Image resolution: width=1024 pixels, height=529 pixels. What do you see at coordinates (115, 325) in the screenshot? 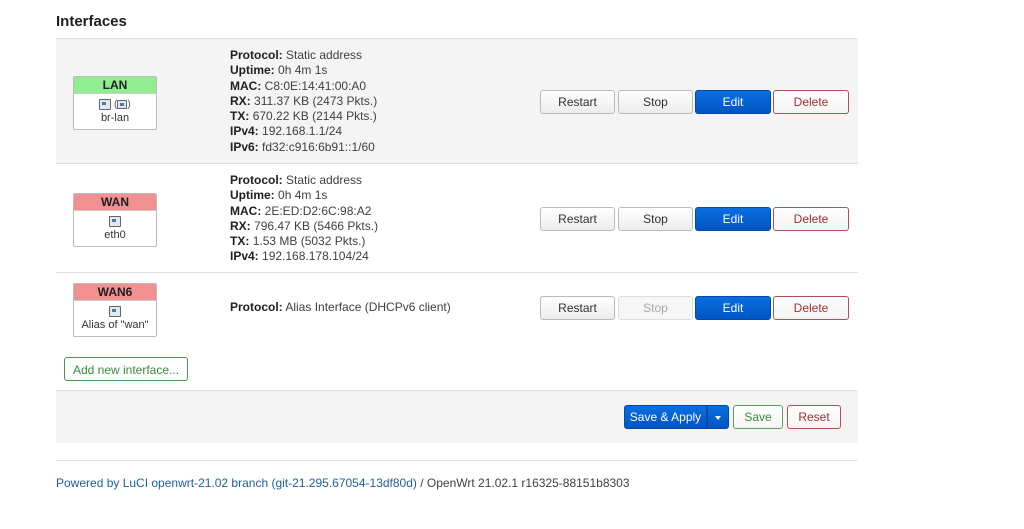
I see `interface-device: Alias of "wan"` at bounding box center [115, 325].